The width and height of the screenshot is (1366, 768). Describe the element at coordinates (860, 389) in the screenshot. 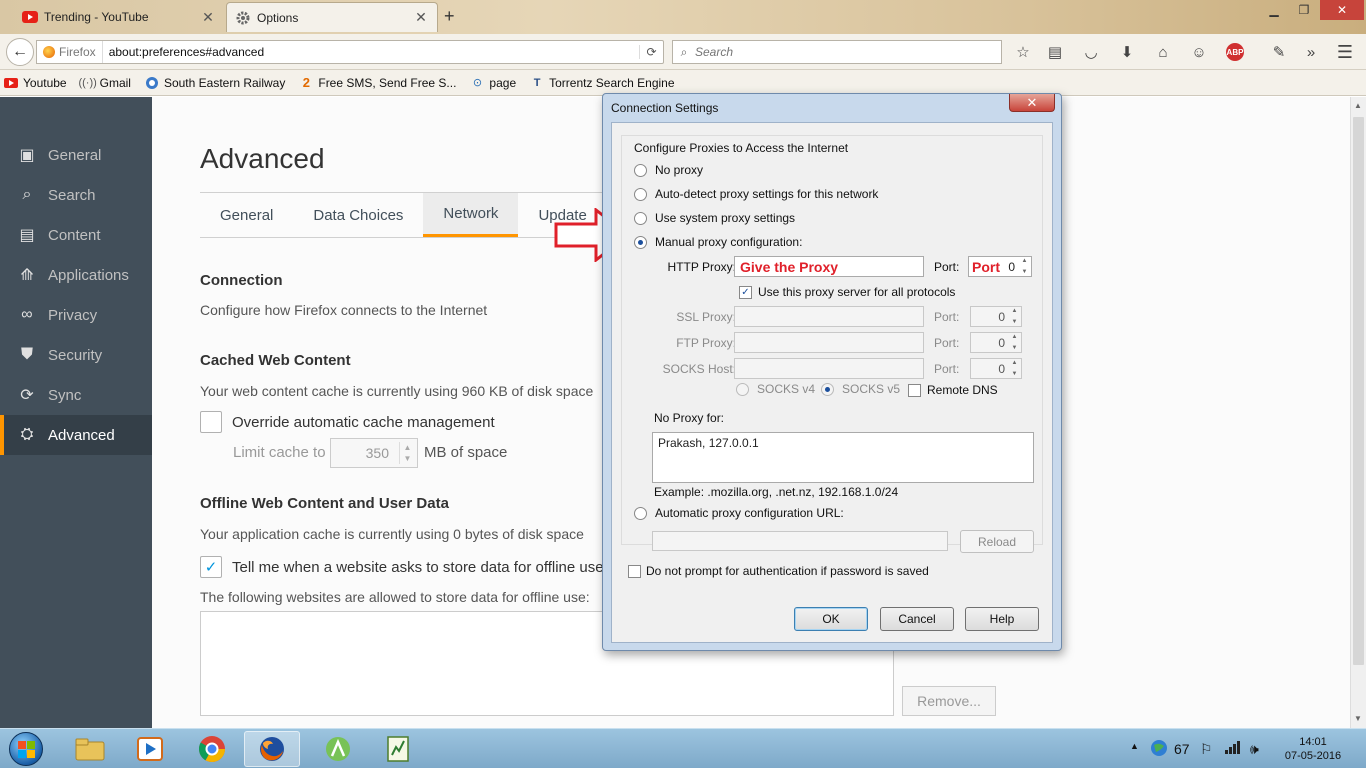

I see `radio-socks-v5: SOCKS v5` at that location.